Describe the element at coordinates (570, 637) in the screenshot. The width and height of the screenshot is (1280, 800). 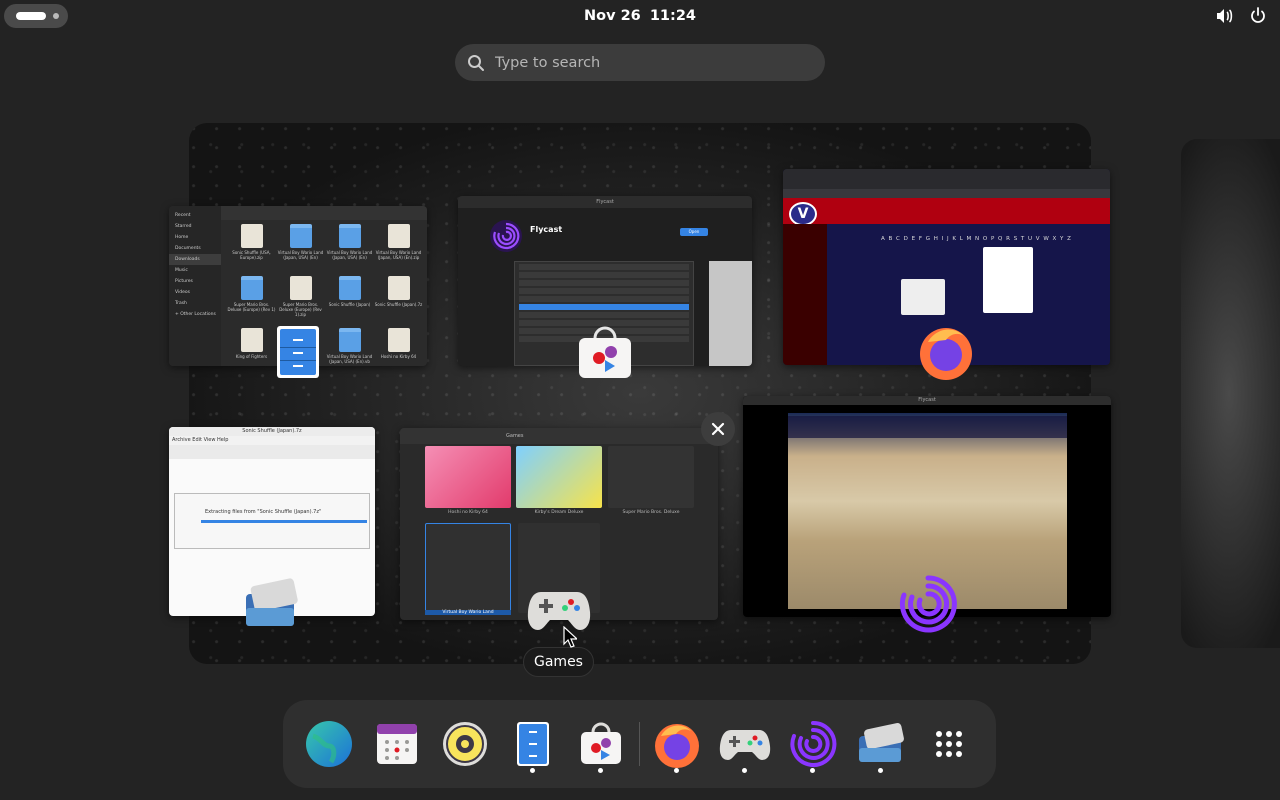
I see `mouse-cursor-icon` at that location.